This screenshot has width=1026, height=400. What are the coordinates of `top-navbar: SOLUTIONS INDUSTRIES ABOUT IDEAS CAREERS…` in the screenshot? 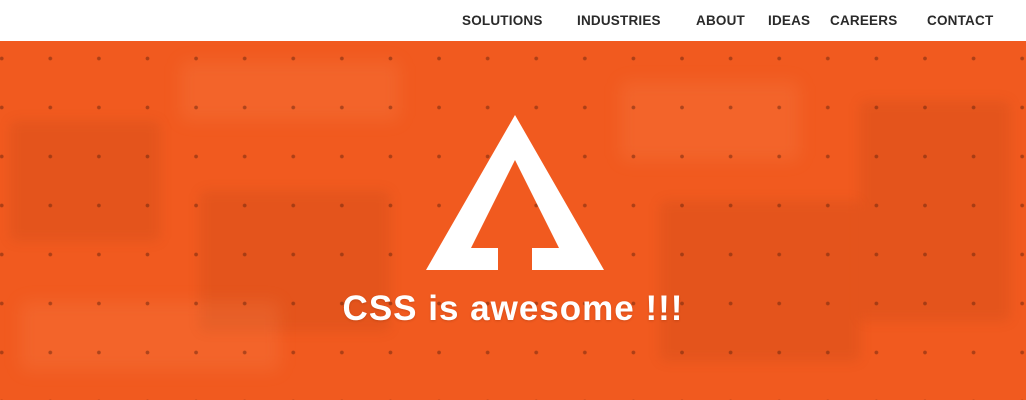 It's located at (513, 20).